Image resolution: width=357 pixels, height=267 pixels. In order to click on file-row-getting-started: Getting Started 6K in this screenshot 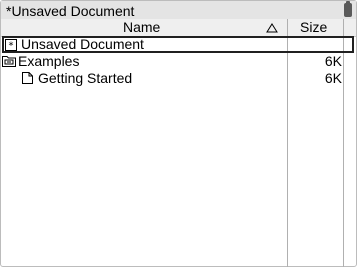, I will do `click(178, 78)`.